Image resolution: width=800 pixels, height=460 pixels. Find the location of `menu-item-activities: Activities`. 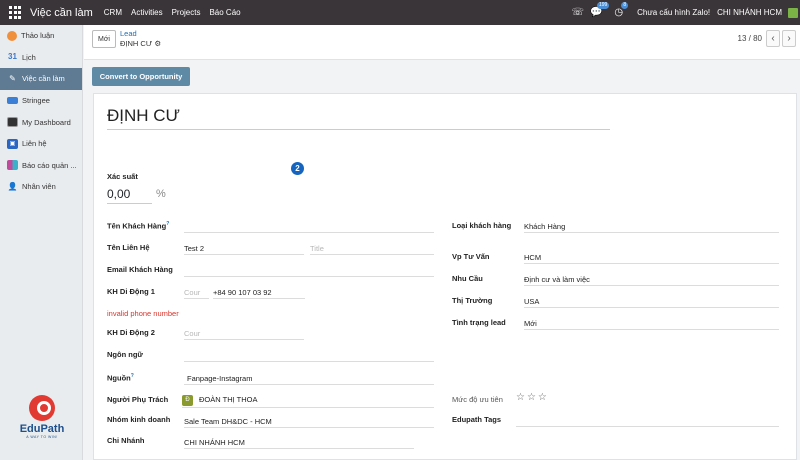

menu-item-activities: Activities is located at coordinates (147, 12).